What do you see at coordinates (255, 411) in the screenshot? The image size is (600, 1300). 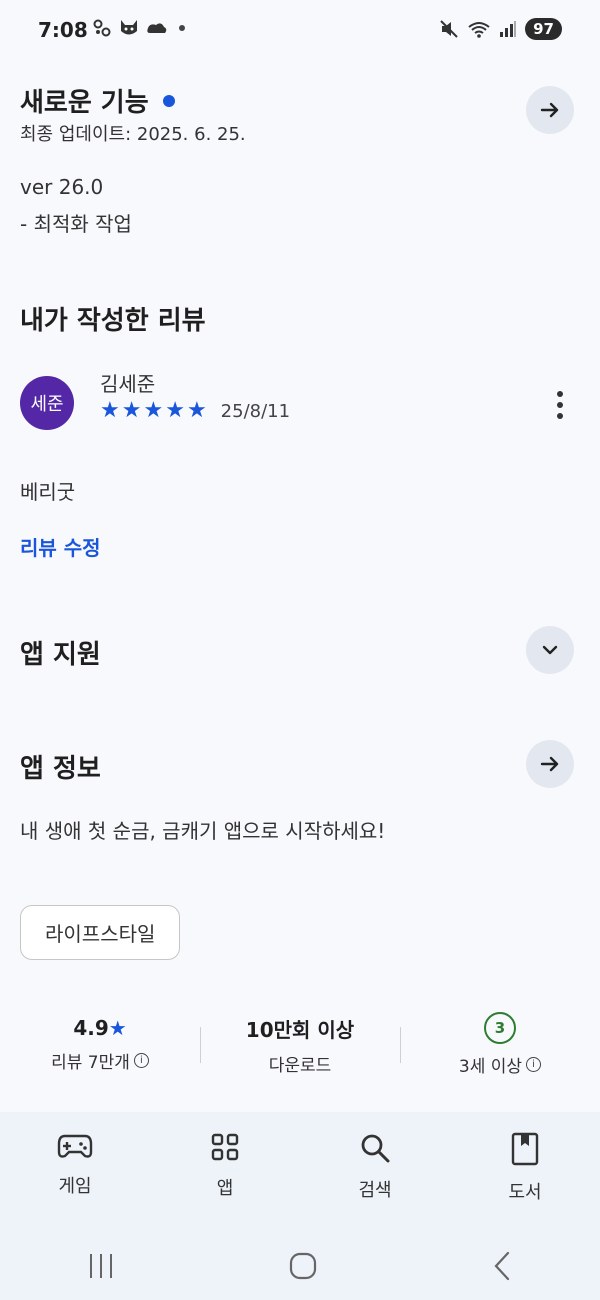 I see `review-date: 25/8/11` at bounding box center [255, 411].